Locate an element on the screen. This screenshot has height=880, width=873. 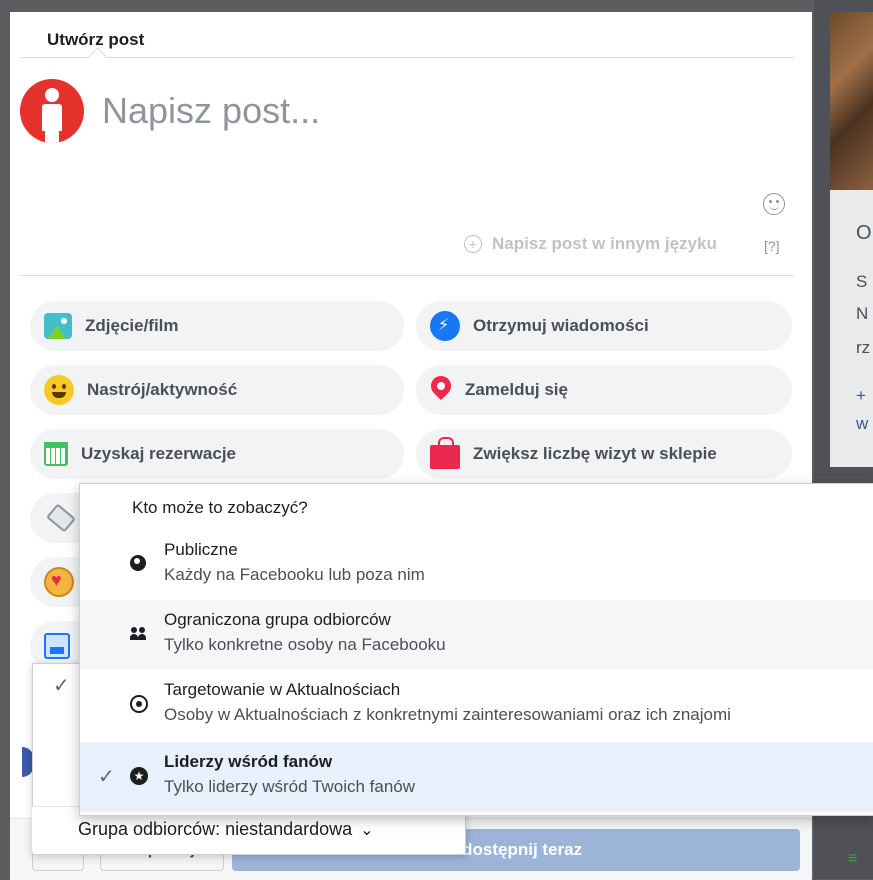
background-text: O is located at coordinates (864, 233).